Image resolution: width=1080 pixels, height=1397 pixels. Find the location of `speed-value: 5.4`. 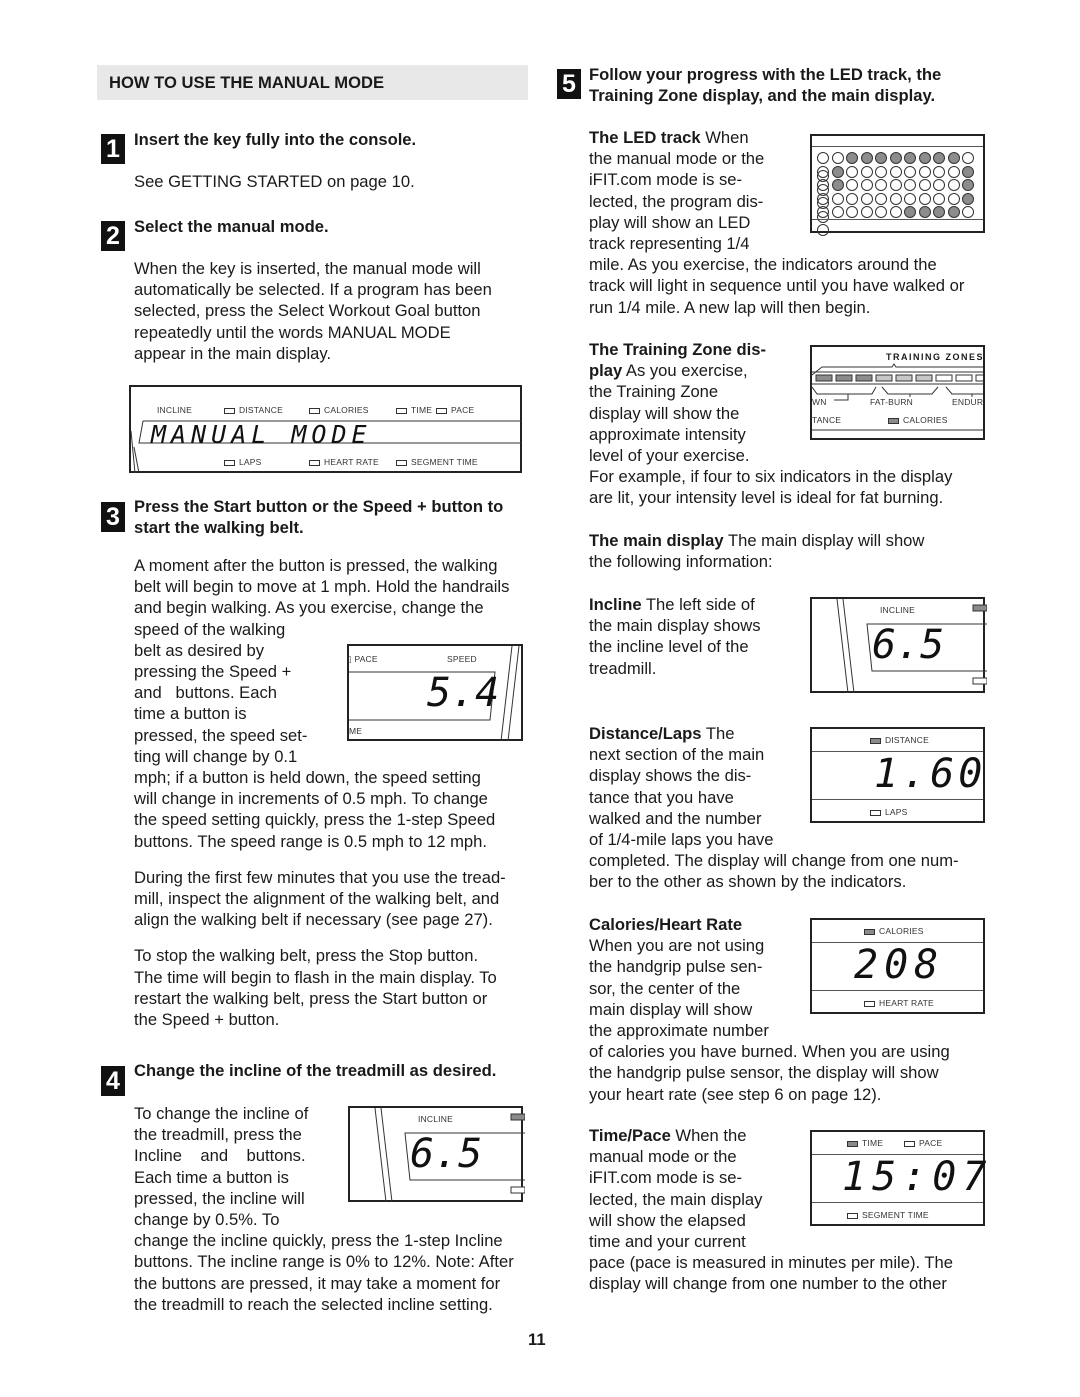

speed-value: 5.4 is located at coordinates (463, 693).